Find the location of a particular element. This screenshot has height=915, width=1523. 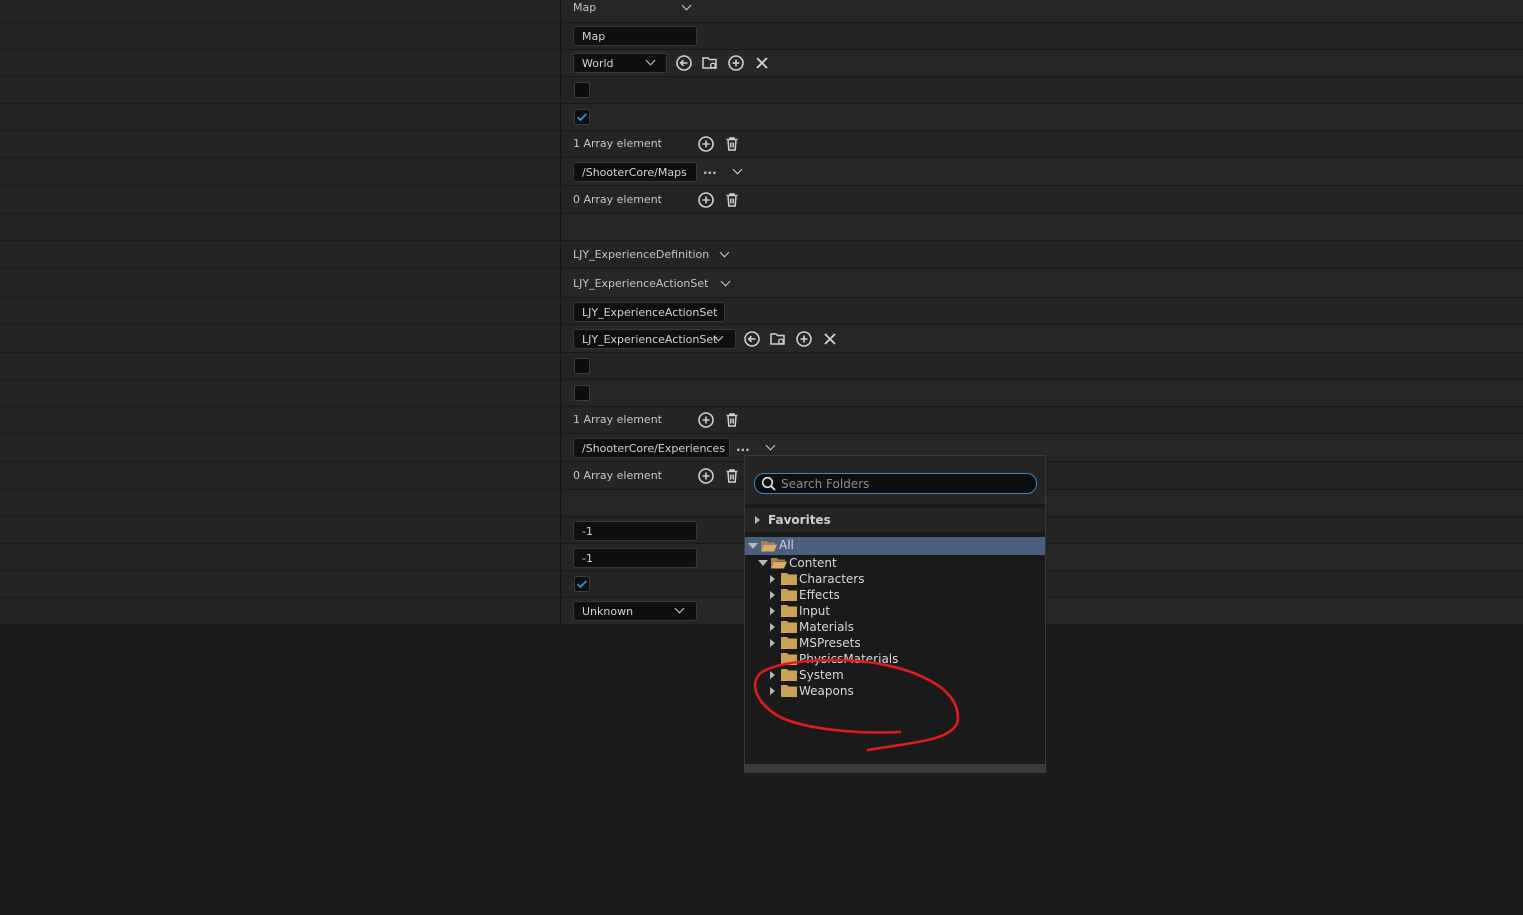

map-name-field: Map is located at coordinates (635, 36).